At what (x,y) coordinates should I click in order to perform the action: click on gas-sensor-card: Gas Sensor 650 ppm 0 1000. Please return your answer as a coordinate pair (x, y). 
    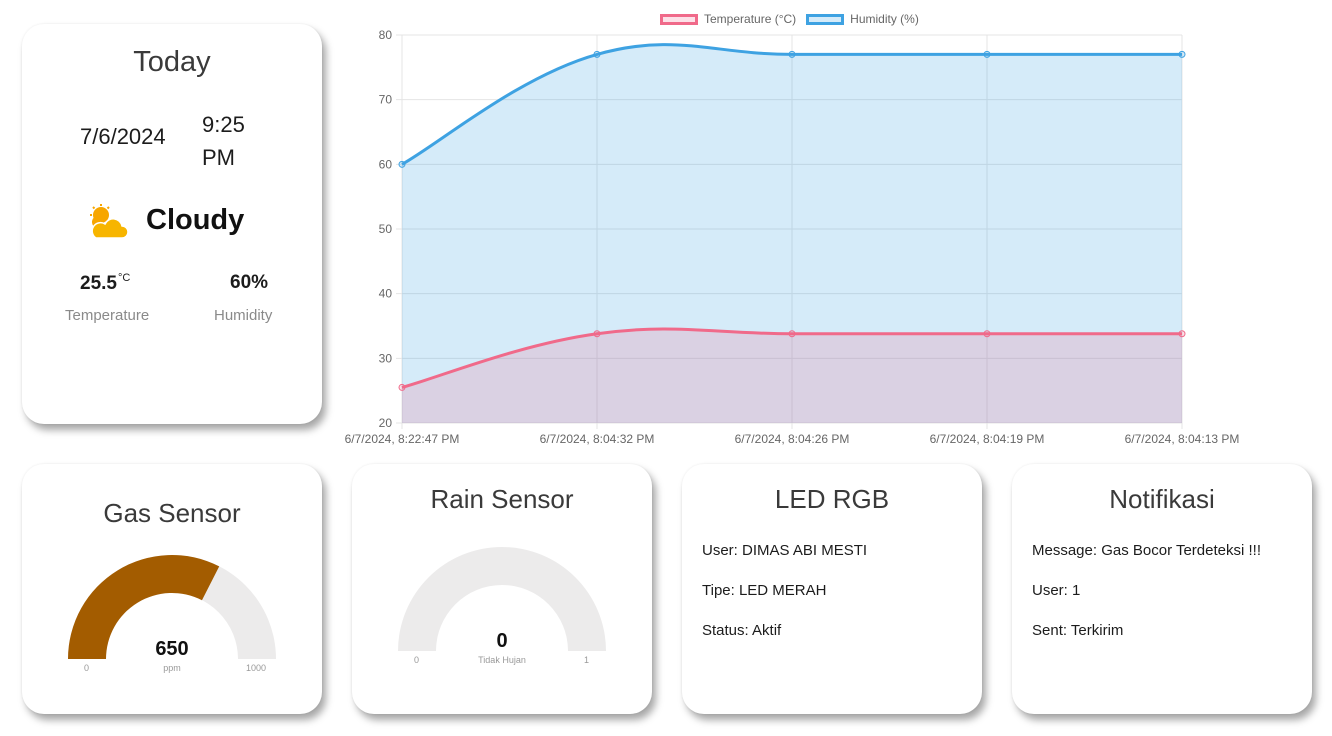
    Looking at the image, I should click on (172, 589).